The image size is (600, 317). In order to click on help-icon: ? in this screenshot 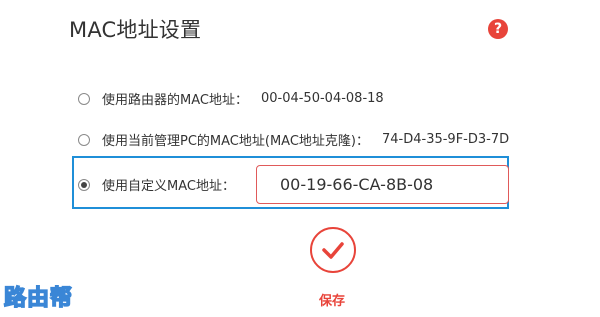, I will do `click(498, 29)`.